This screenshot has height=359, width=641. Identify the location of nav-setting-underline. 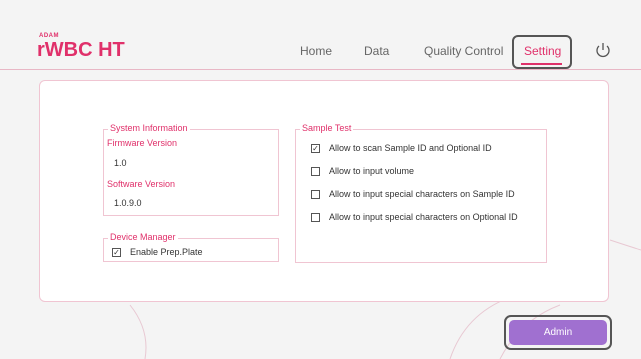
(541, 64).